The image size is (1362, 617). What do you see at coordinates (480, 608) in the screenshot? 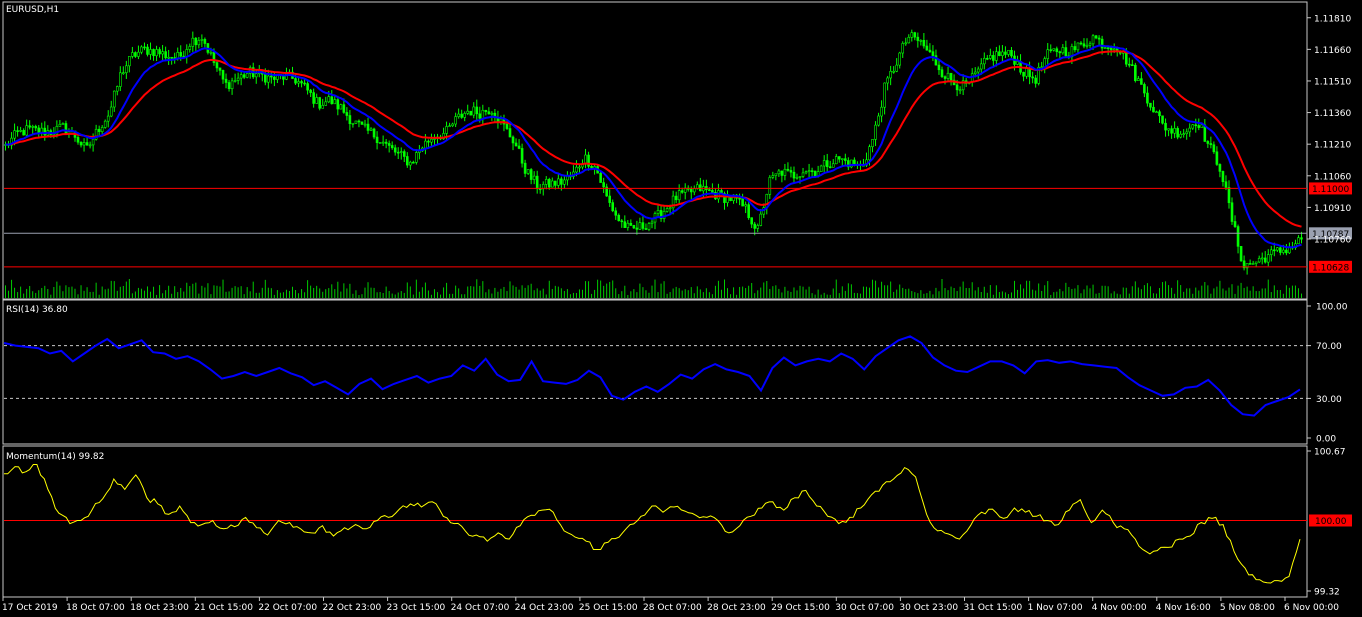
I see `time-tick-label: 24 Oct 07:00` at bounding box center [480, 608].